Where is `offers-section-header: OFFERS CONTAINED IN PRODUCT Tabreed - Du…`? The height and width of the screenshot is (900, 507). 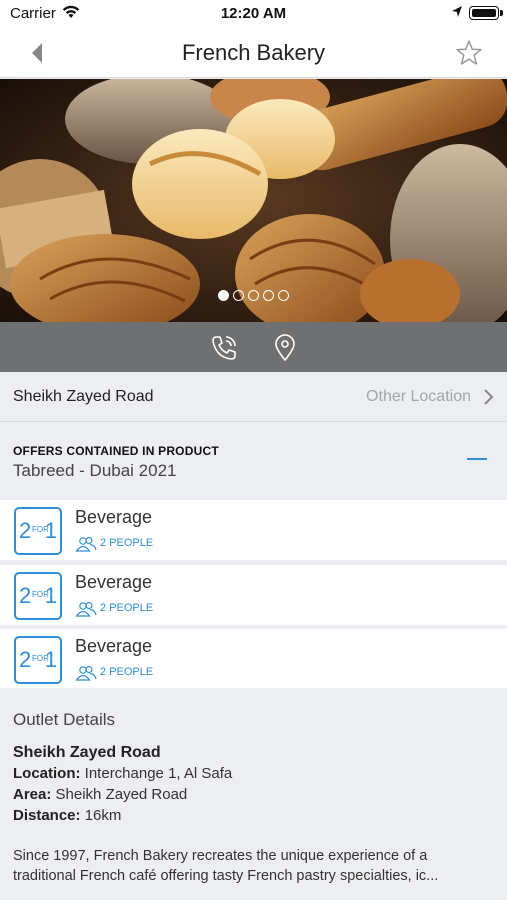 offers-section-header: OFFERS CONTAINED IN PRODUCT Tabreed - Du… is located at coordinates (253, 462).